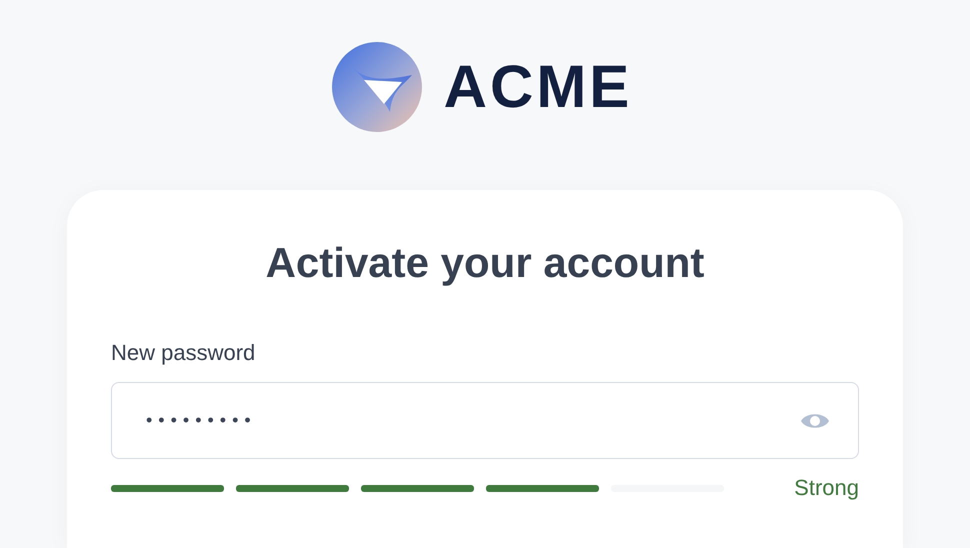 This screenshot has width=970, height=548. I want to click on password-field: •••••••••, so click(485, 420).